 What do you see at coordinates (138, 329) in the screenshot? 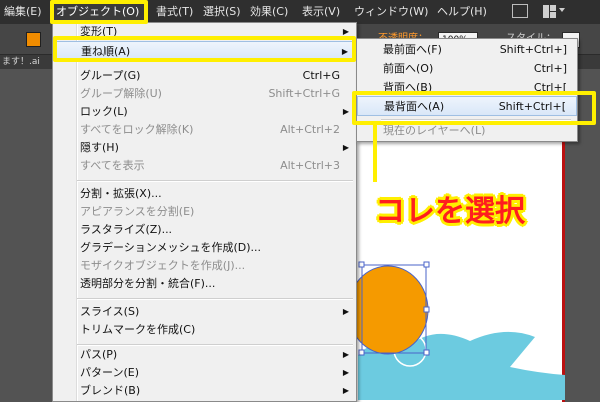
I see `menu-item-label: トリムマークを作成(C)` at bounding box center [138, 329].